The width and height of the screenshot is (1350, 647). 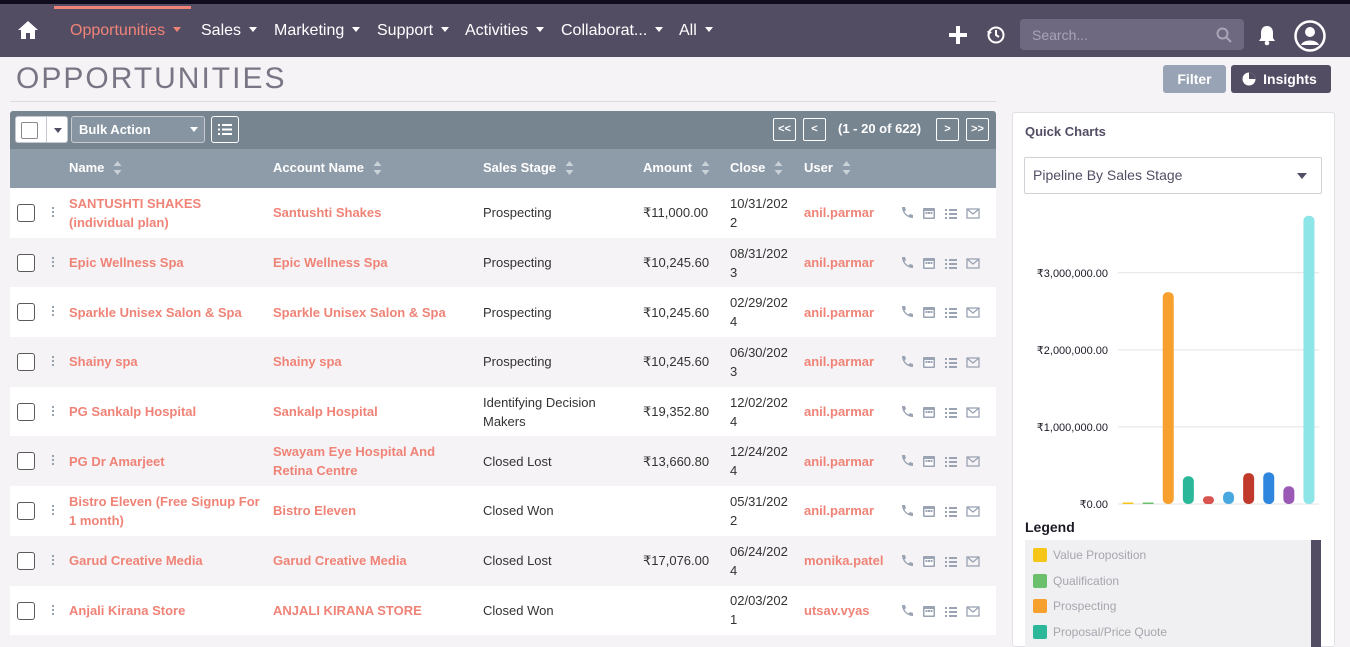 What do you see at coordinates (1281, 79) in the screenshot?
I see `insights-button: Insights` at bounding box center [1281, 79].